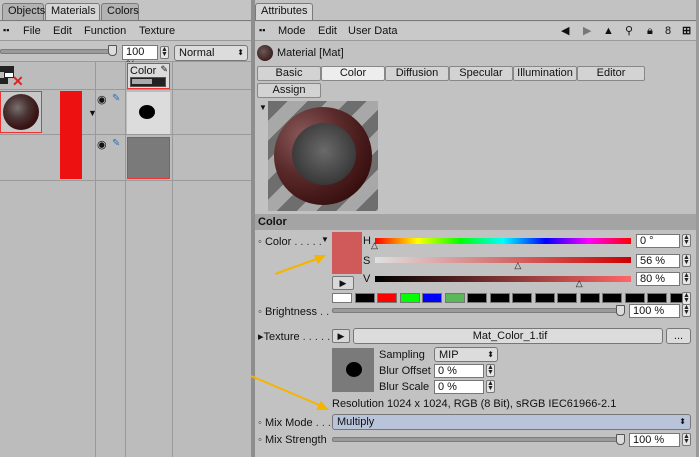  Describe the element at coordinates (289, 332) in the screenshot. I see `annotation-arrows` at that location.